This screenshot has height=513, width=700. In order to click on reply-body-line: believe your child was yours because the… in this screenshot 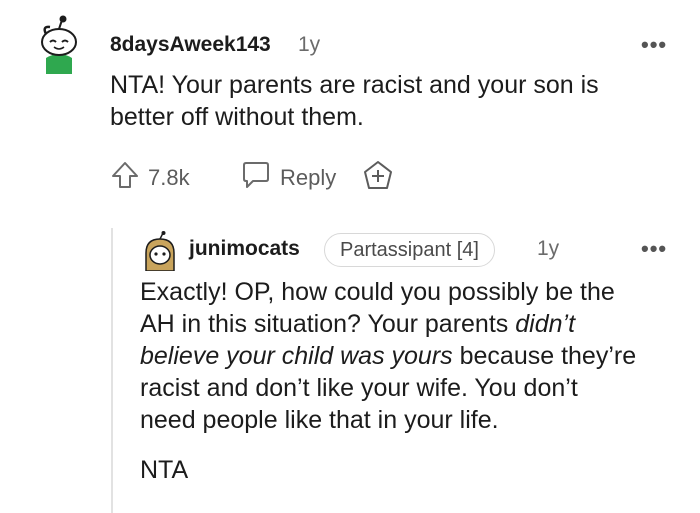, I will do `click(388, 356)`.